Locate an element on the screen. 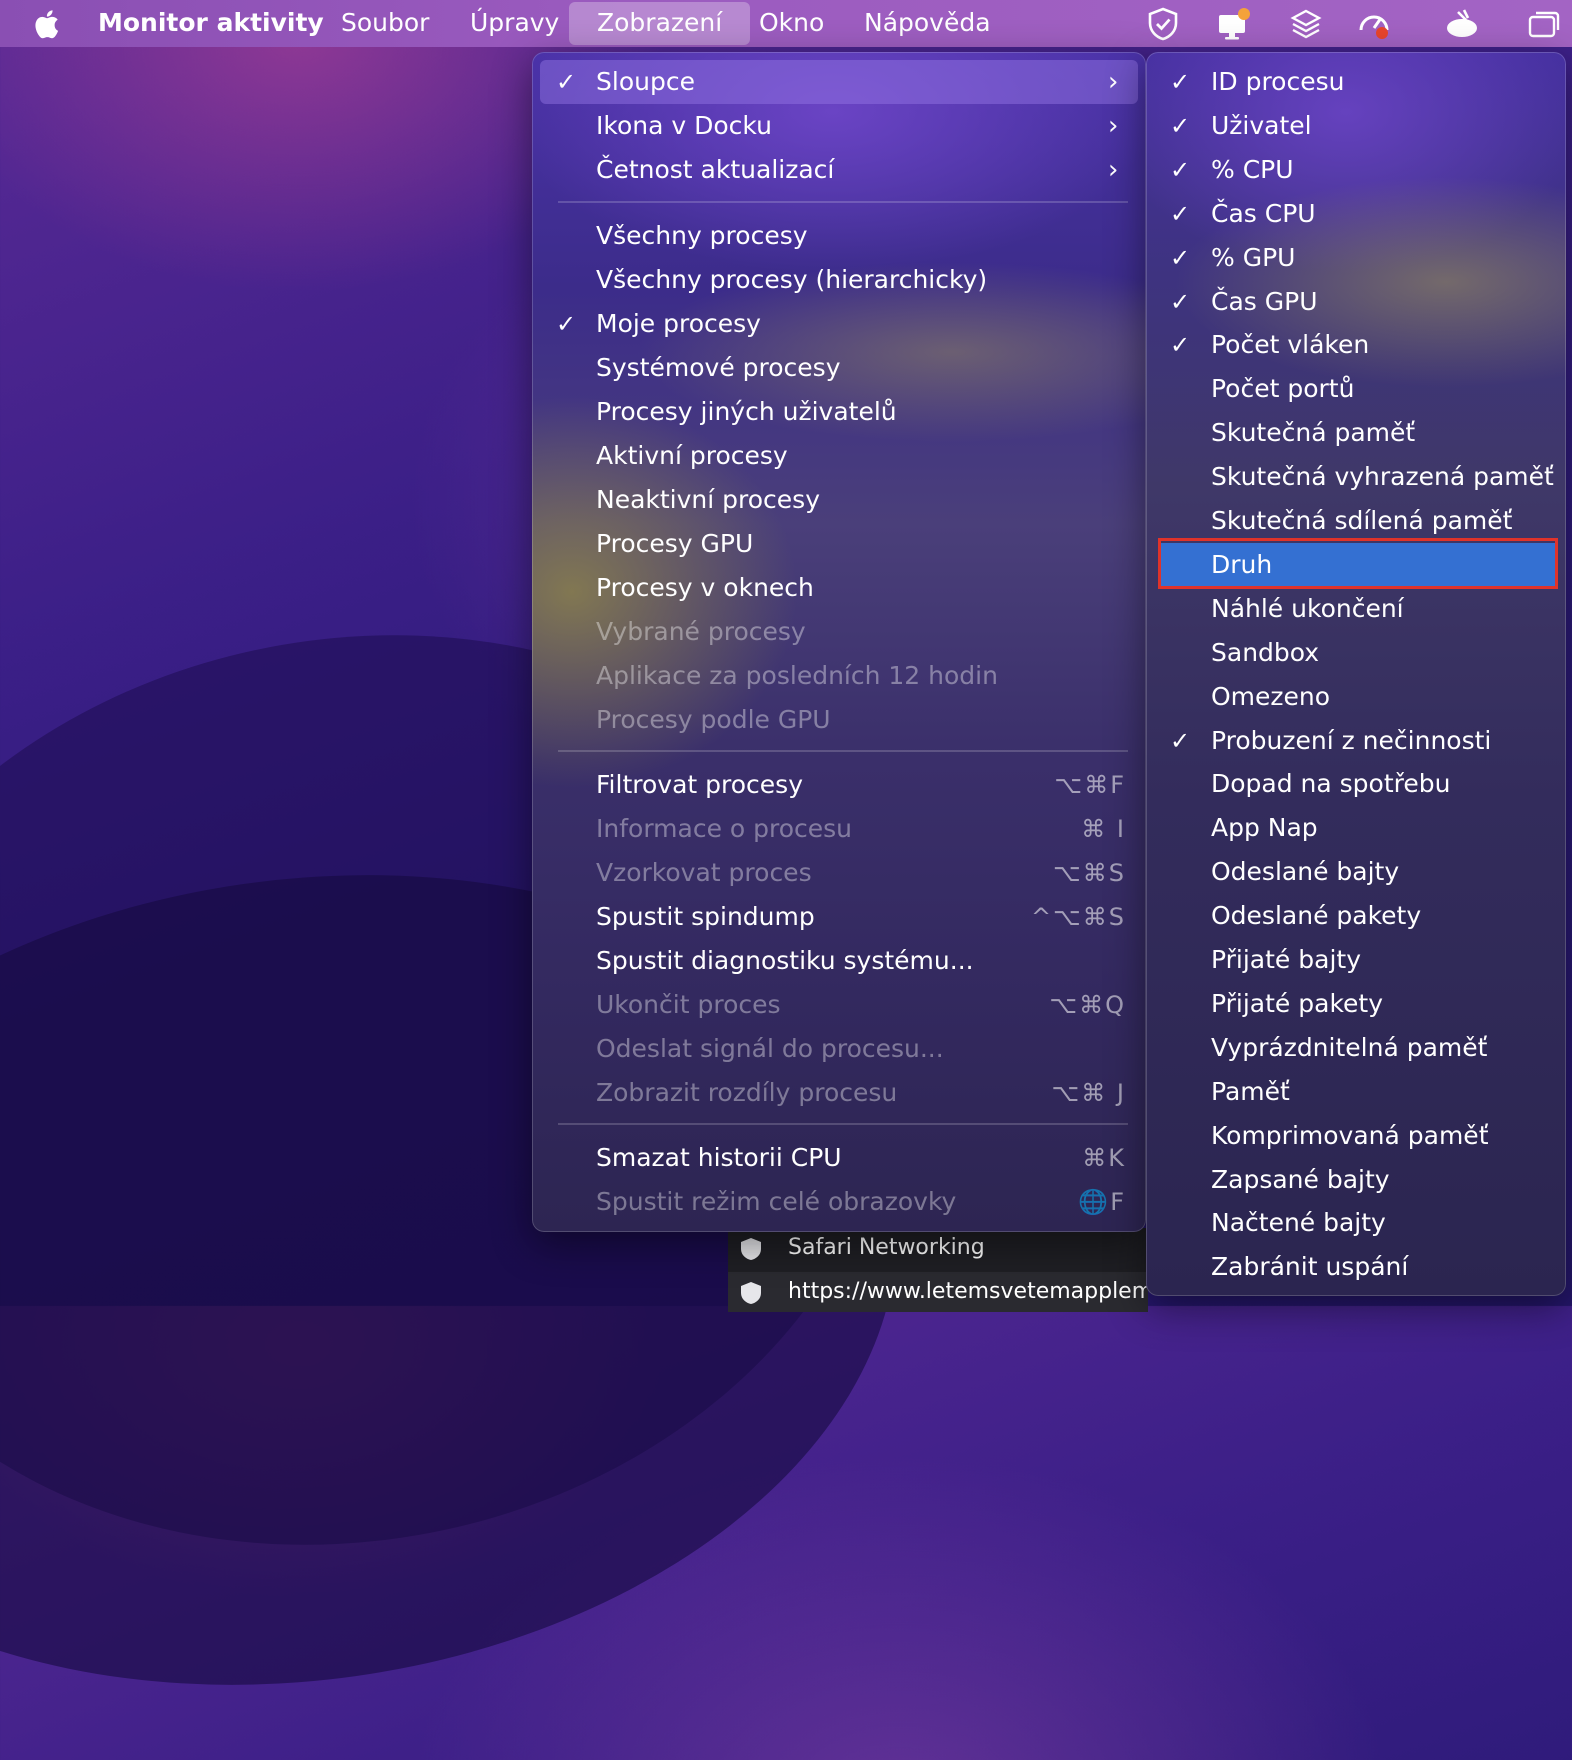  menu-item: Všechny procesy (hierarchicky) is located at coordinates (841, 280).